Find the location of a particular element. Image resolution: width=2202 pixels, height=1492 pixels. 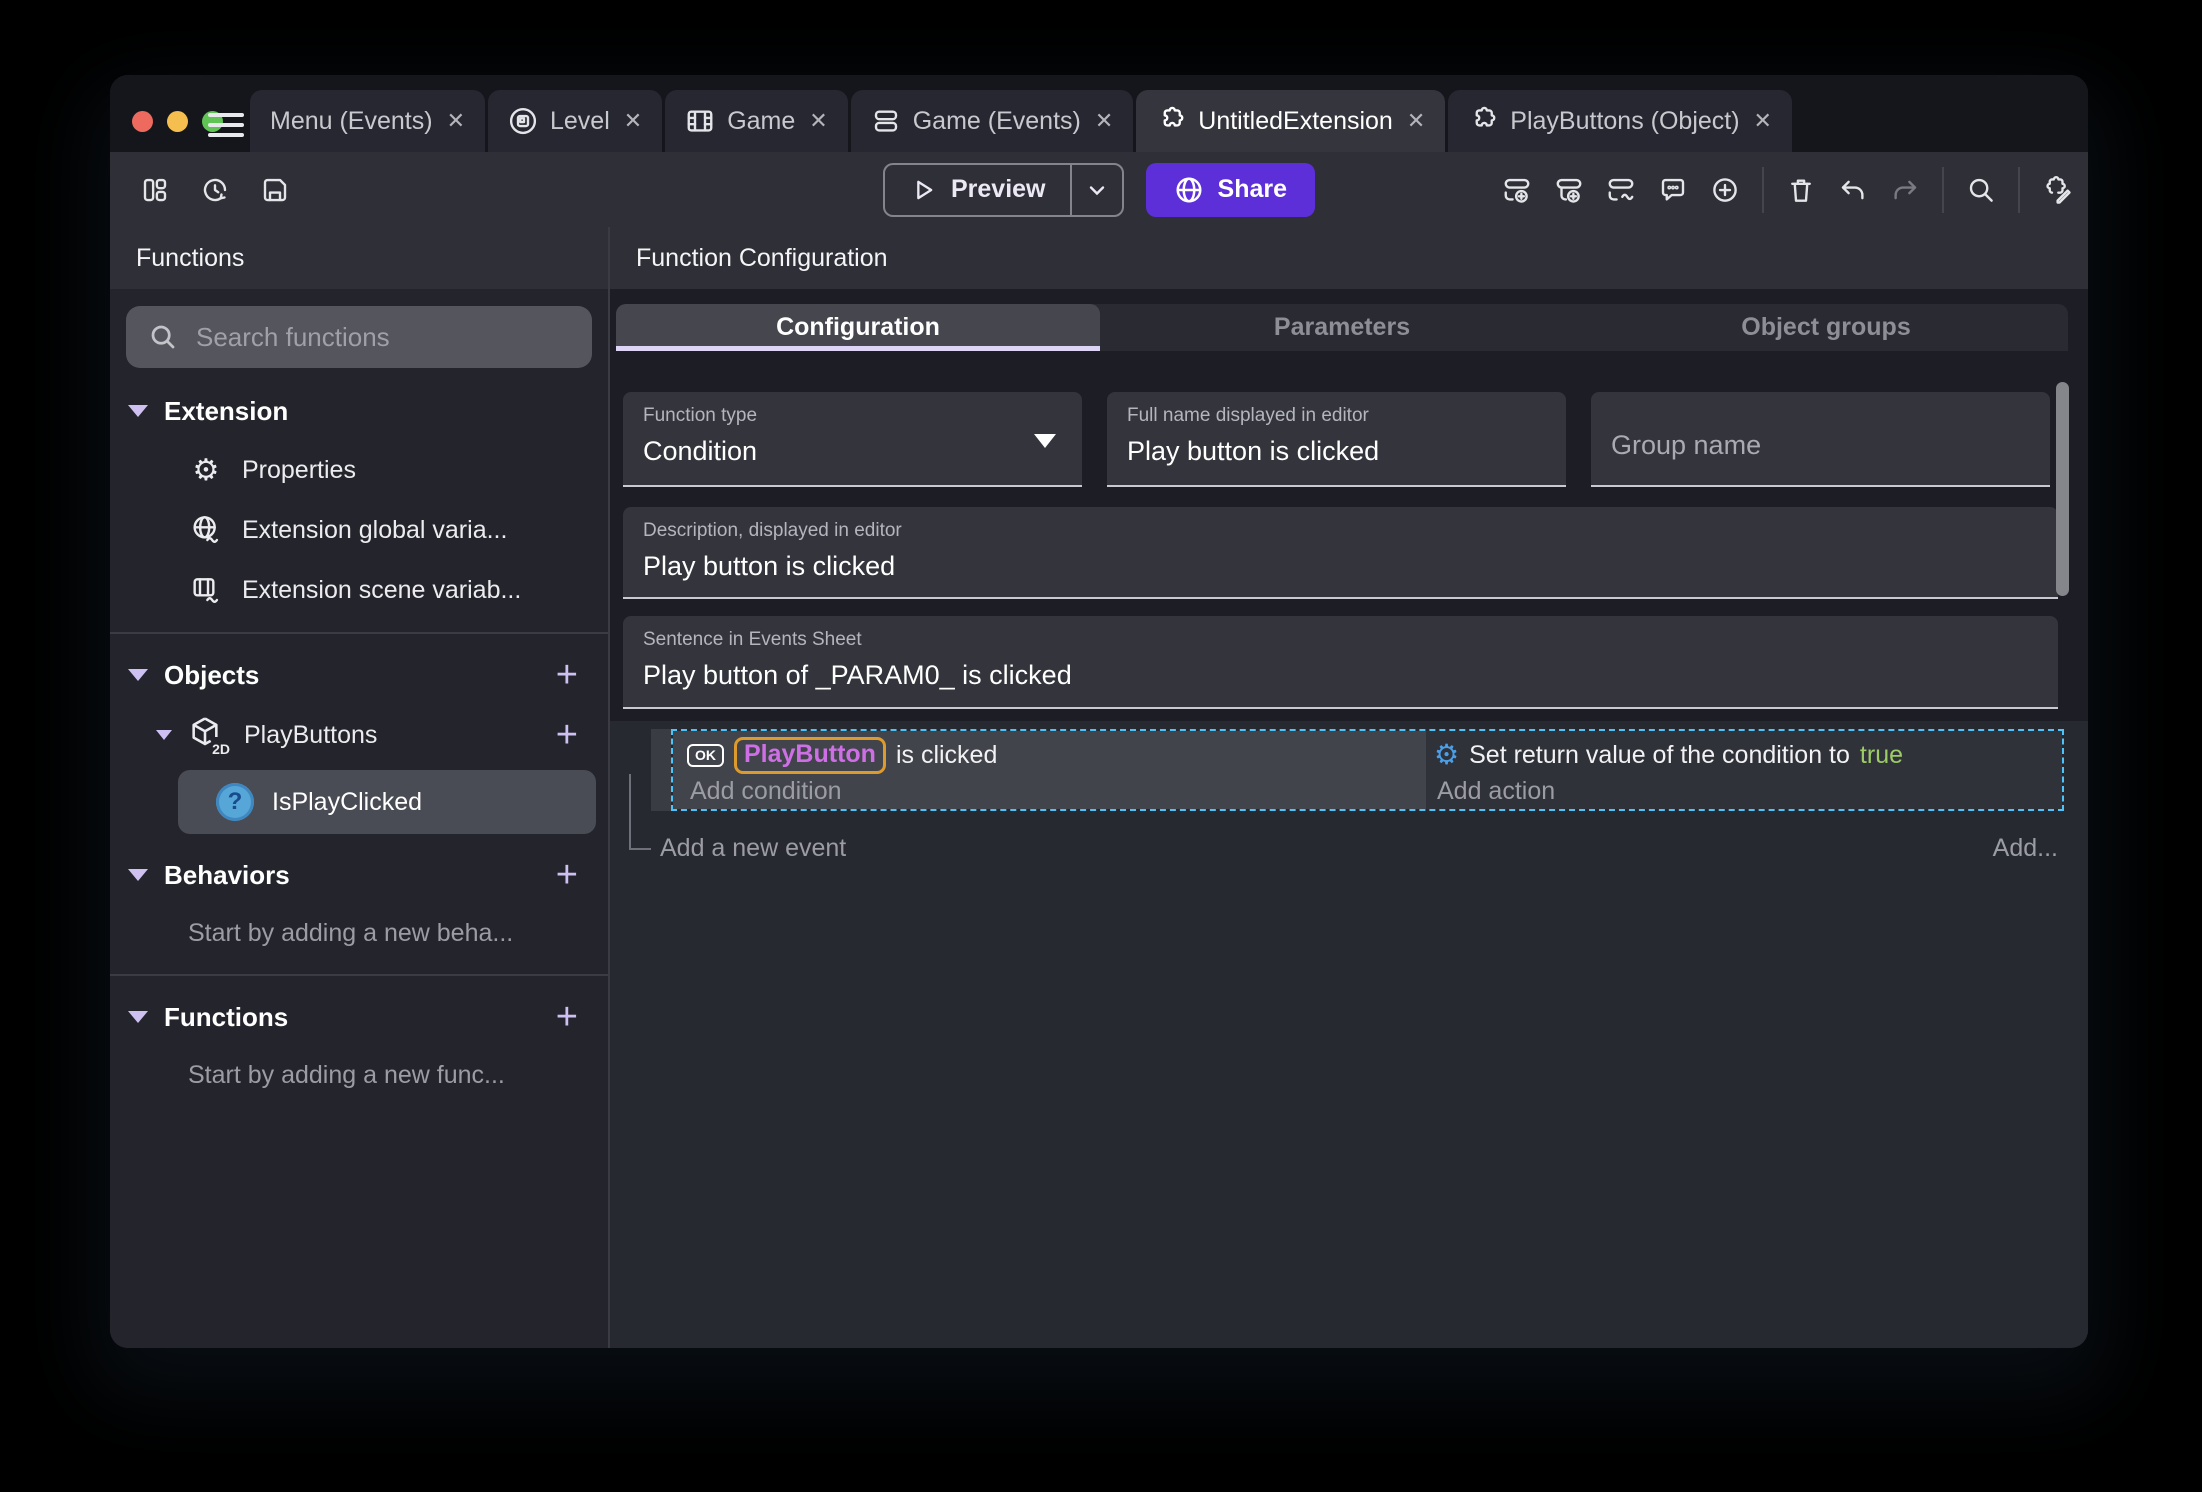

version-history-icon is located at coordinates (215, 190).